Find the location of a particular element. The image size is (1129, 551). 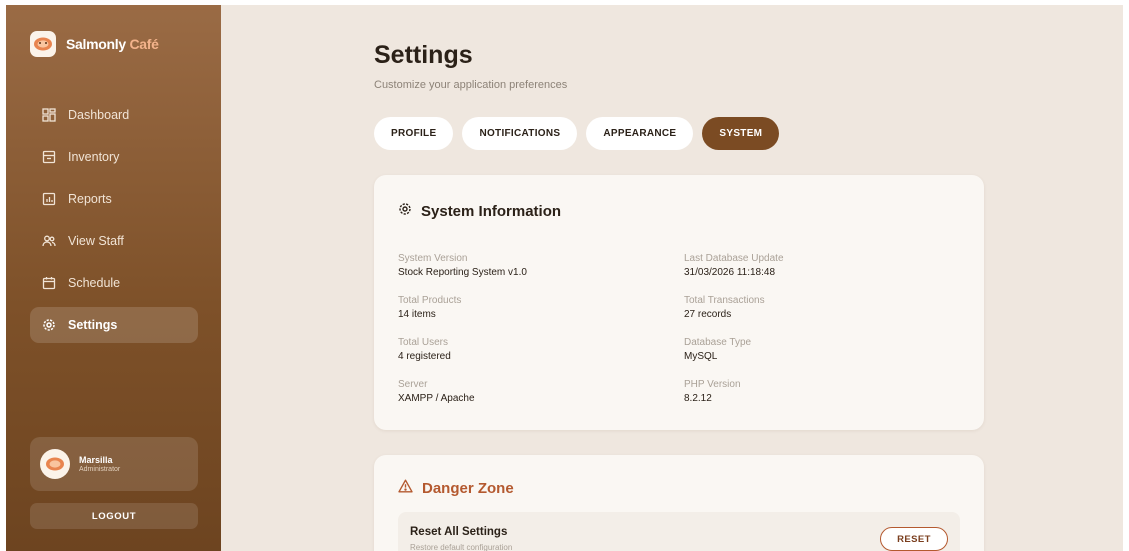

tab-system: SYSTEM is located at coordinates (741, 133).